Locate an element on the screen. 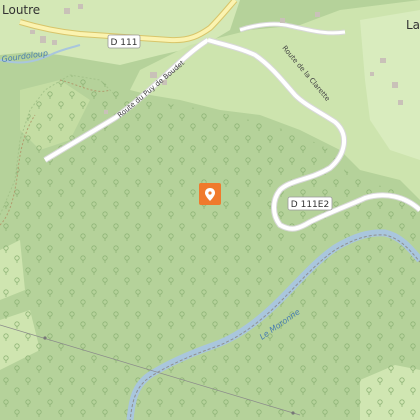  road-shield-d111e2-text: D 111E2 is located at coordinates (310, 205).